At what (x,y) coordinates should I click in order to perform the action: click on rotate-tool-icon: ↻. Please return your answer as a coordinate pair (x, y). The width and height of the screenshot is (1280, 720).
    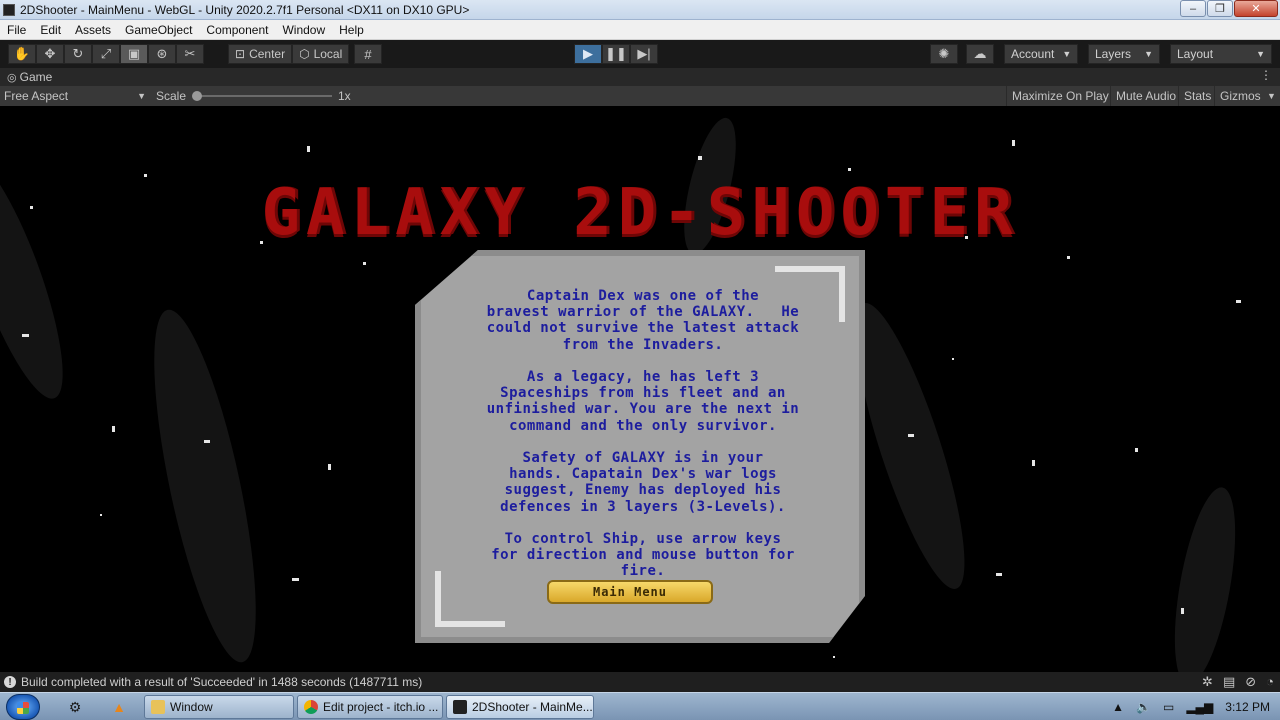
    Looking at the image, I should click on (78, 54).